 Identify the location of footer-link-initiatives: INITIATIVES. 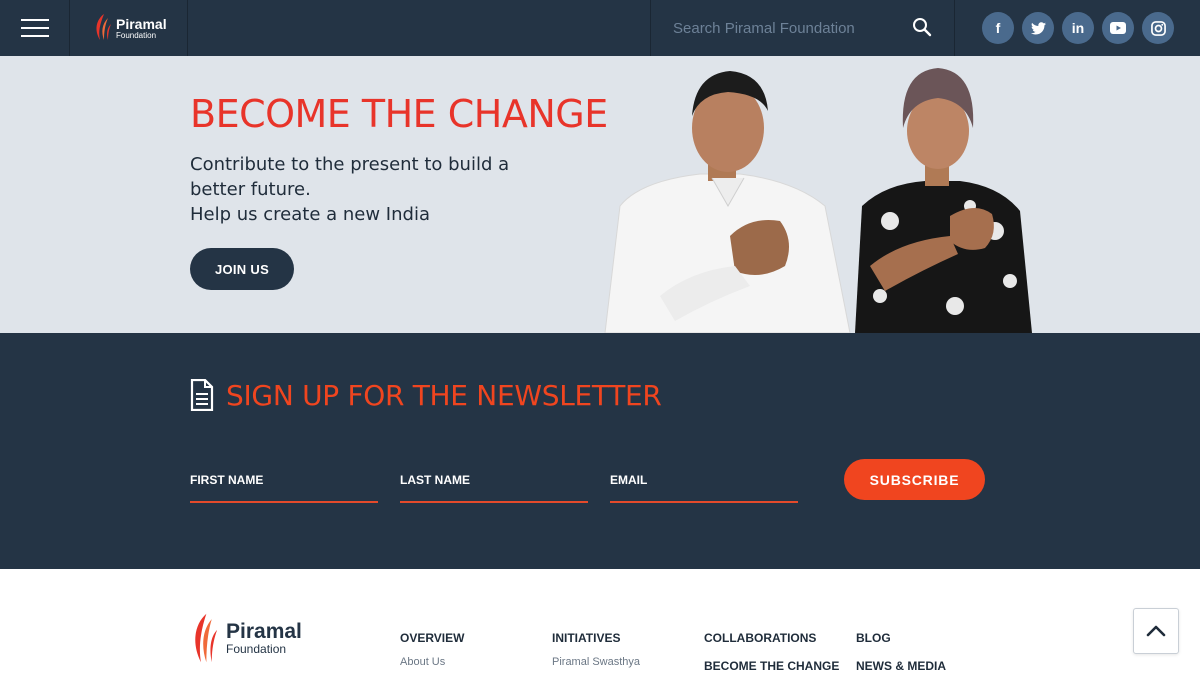
(596, 638).